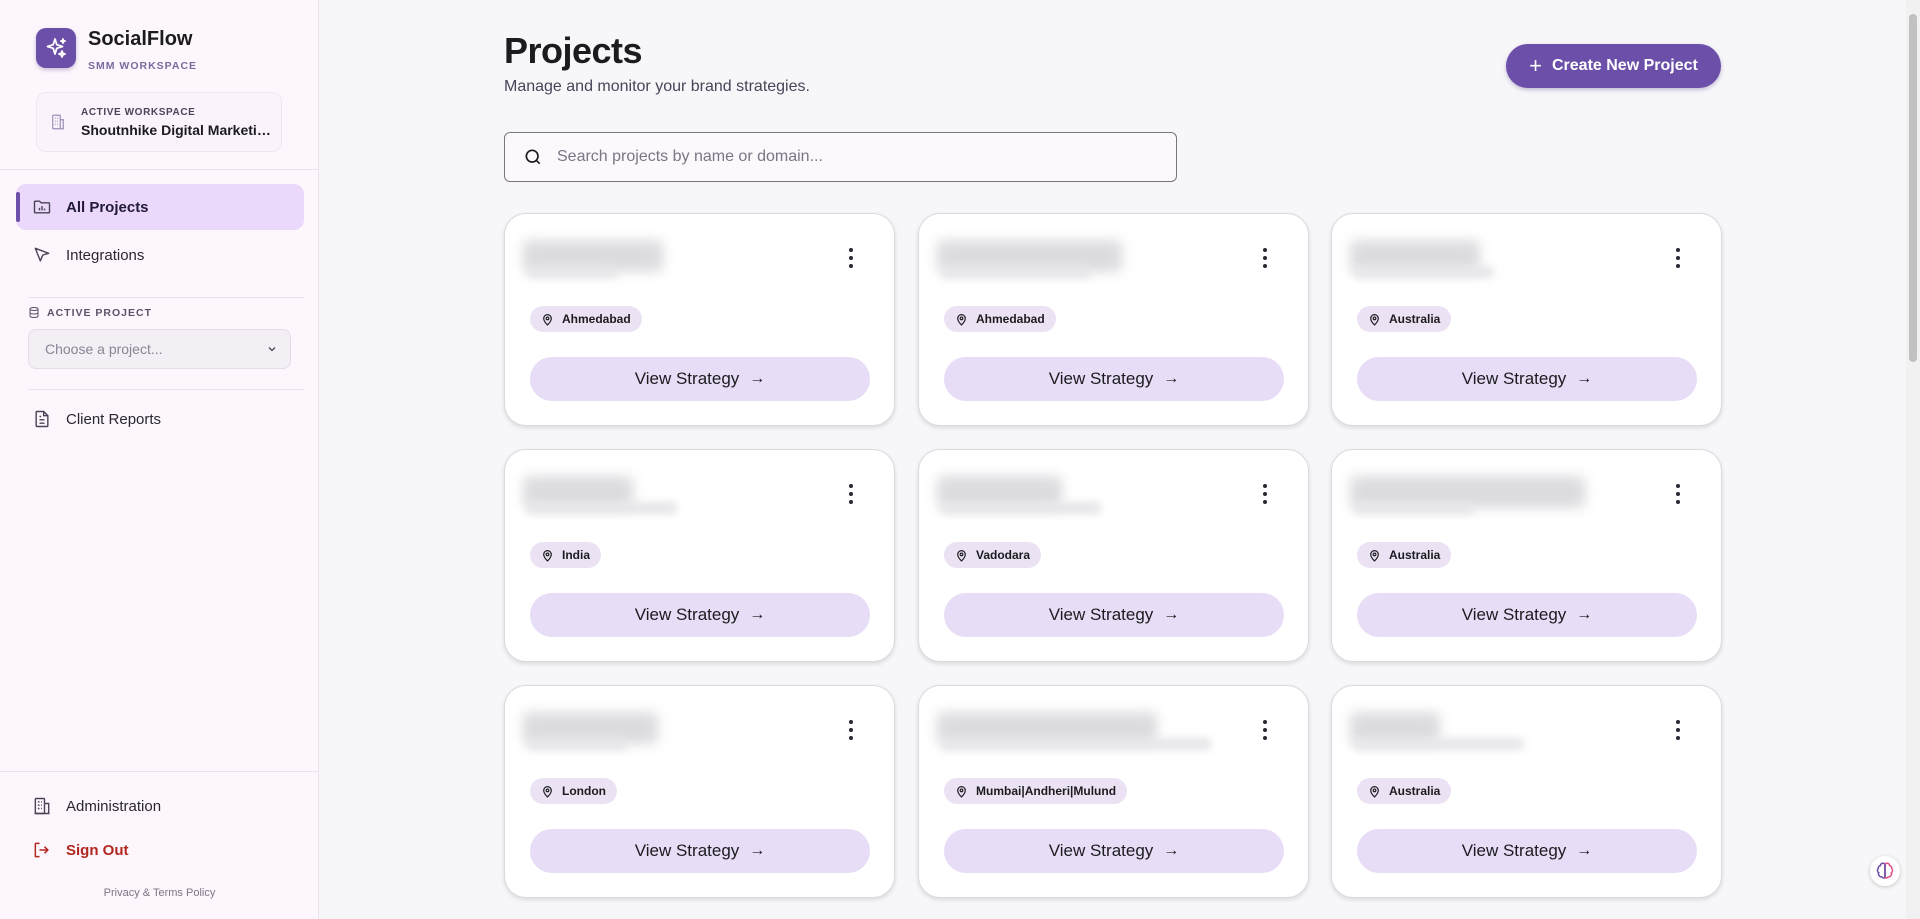  I want to click on cursor-icon, so click(42, 254).